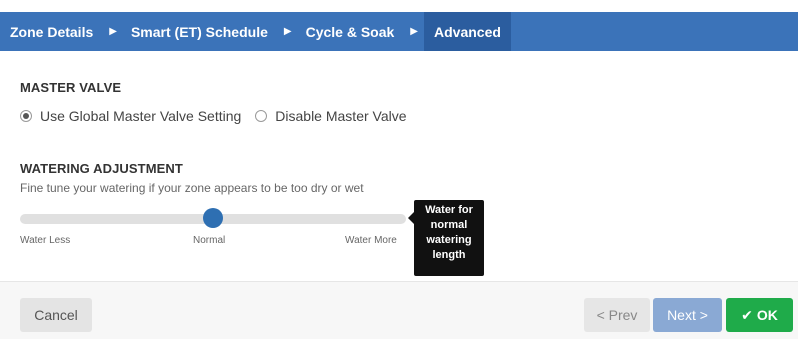 Image resolution: width=798 pixels, height=339 pixels. I want to click on ok-button: ✔ OK, so click(759, 315).